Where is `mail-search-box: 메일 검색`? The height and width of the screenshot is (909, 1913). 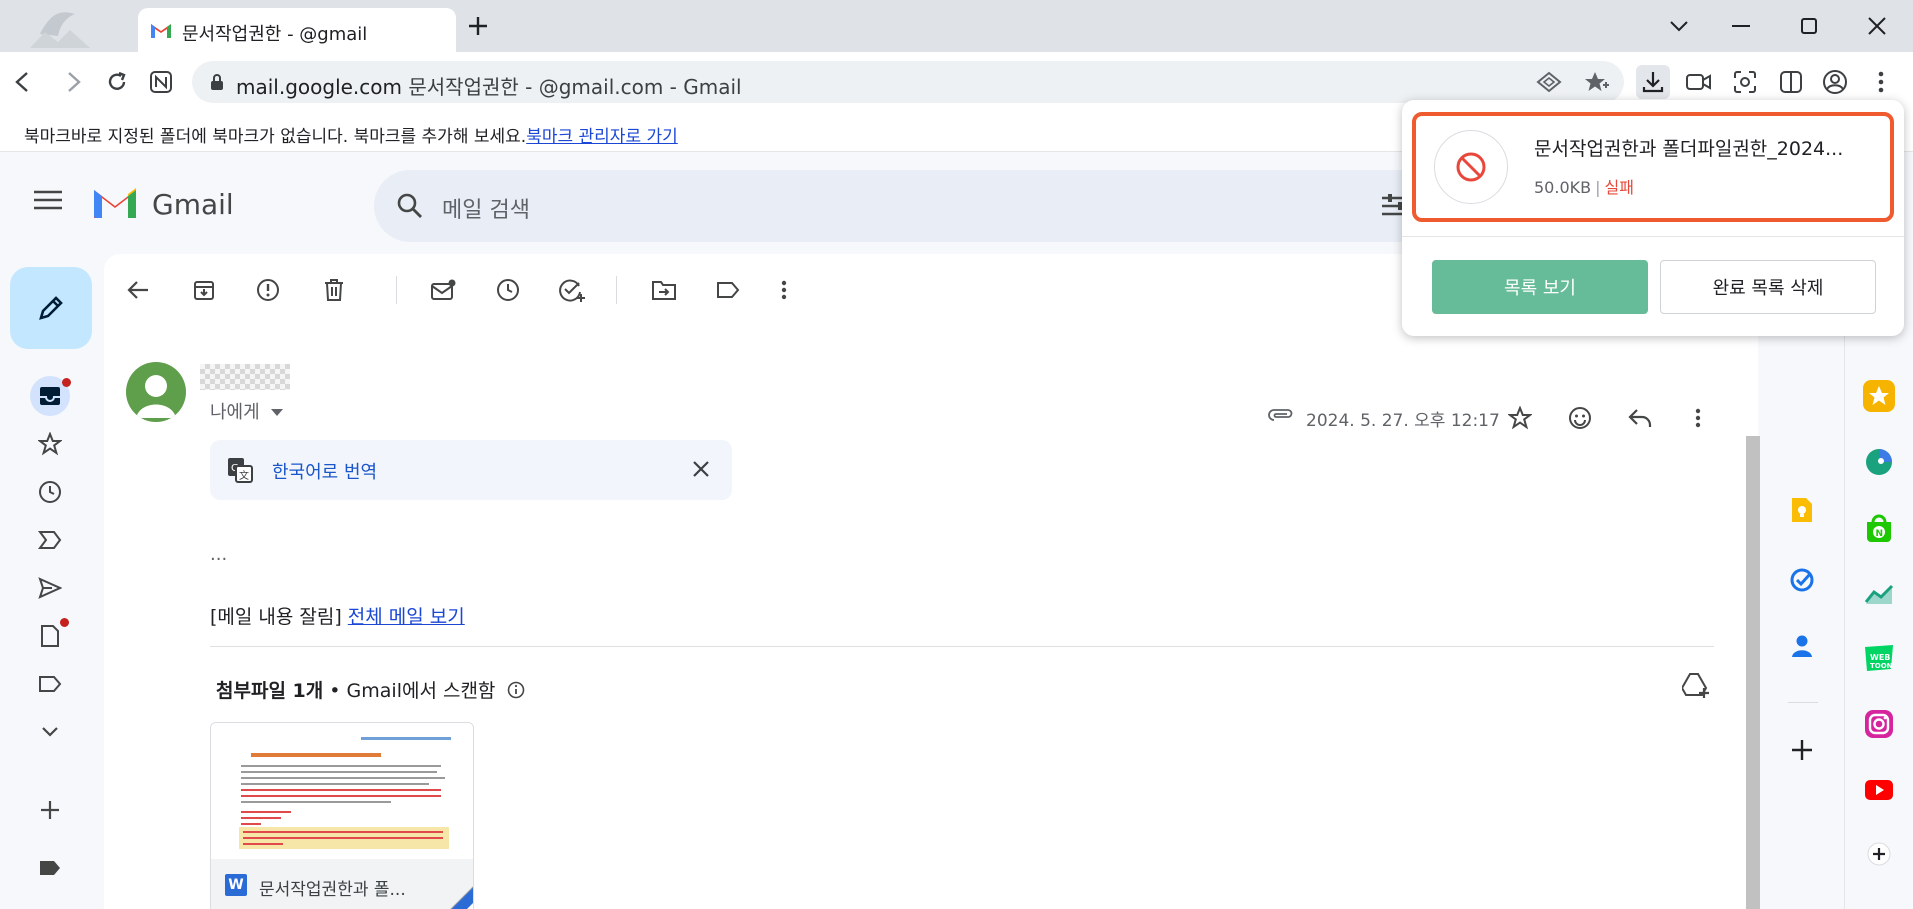
mail-search-box: 메일 검색 is located at coordinates (904, 206).